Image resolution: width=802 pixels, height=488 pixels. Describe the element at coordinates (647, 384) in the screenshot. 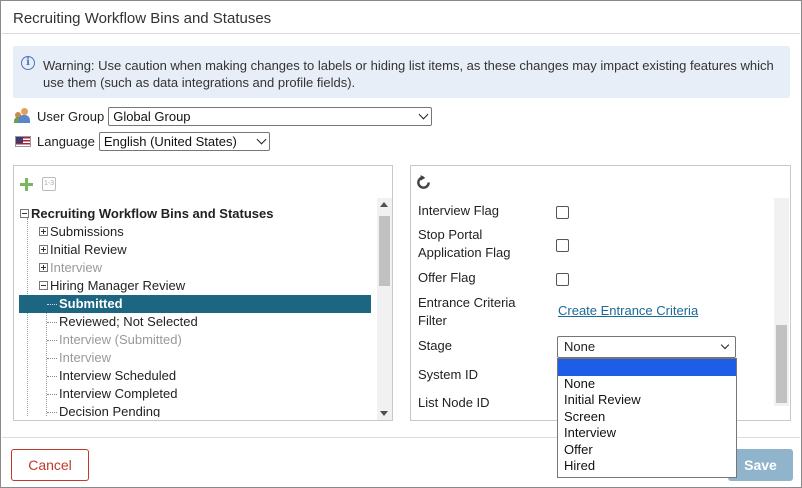

I see `stage-option-none: None` at that location.